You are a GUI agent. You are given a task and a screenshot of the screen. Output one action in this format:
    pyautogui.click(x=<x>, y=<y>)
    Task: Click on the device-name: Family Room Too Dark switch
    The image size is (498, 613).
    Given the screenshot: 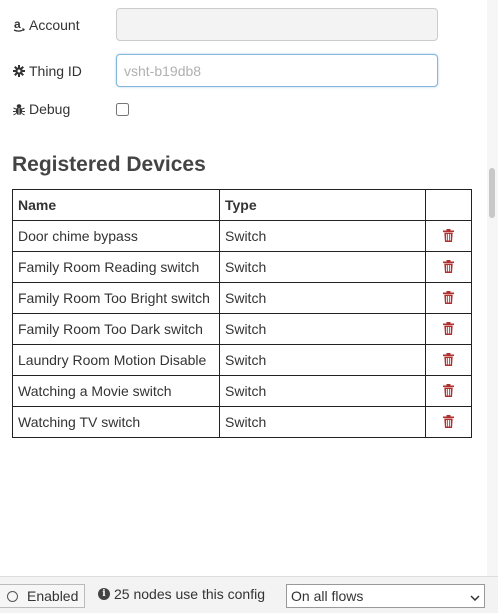 What is the action you would take?
    pyautogui.click(x=116, y=329)
    